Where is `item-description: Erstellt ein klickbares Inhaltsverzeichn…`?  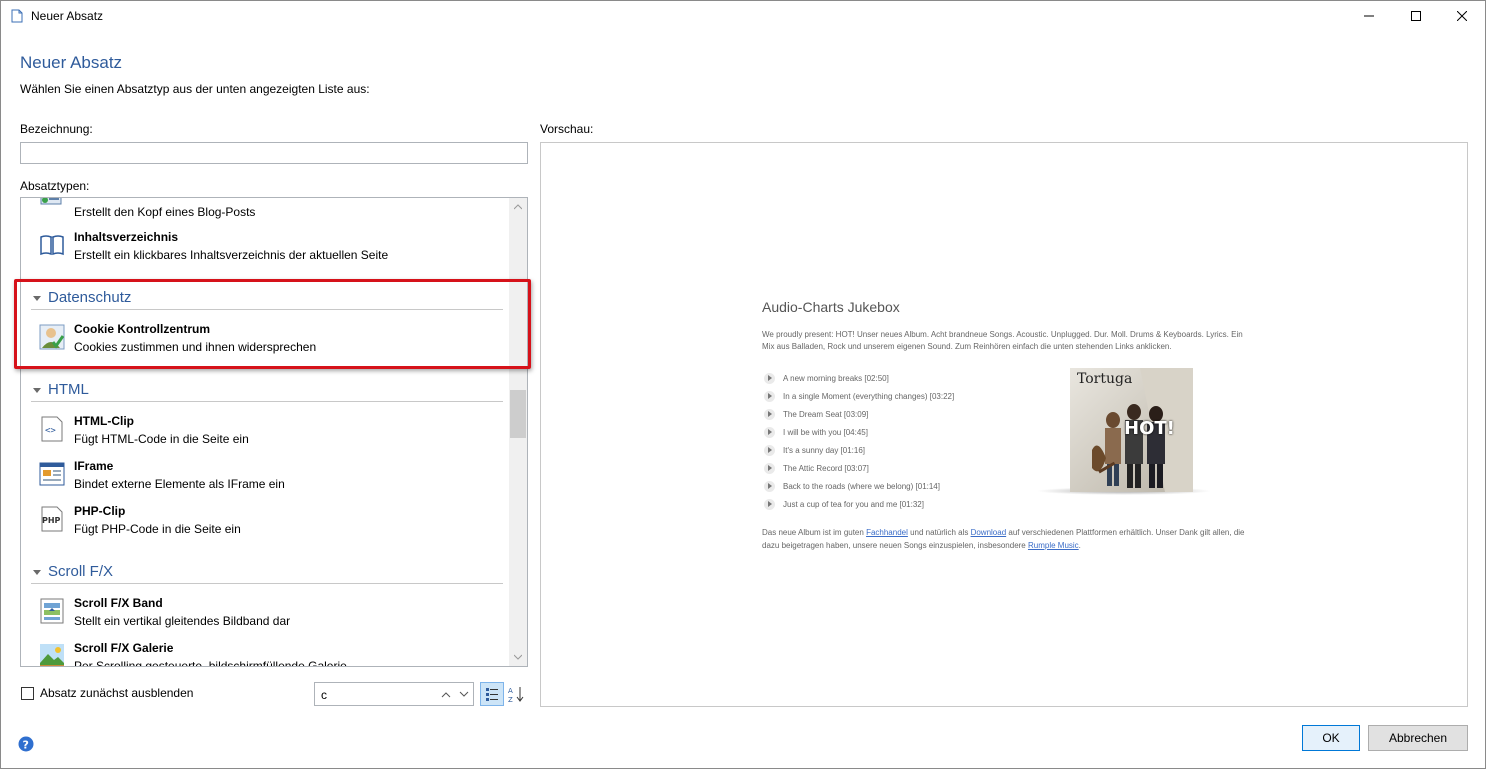
item-description: Erstellt ein klickbares Inhaltsverzeichn… is located at coordinates (231, 255).